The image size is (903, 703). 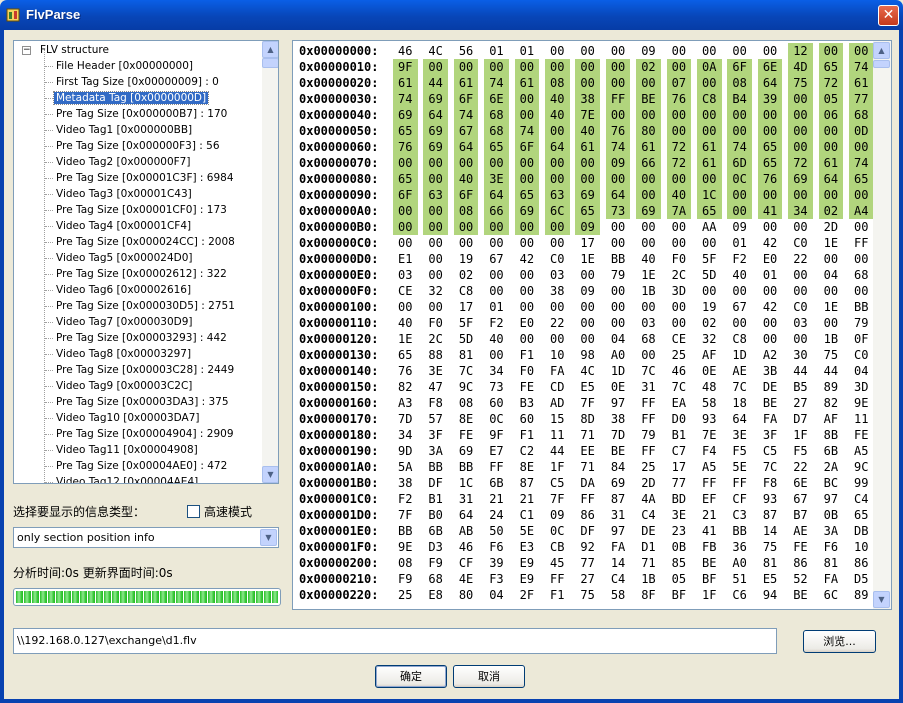 I want to click on hex-byte: 64, so click(x=618, y=195).